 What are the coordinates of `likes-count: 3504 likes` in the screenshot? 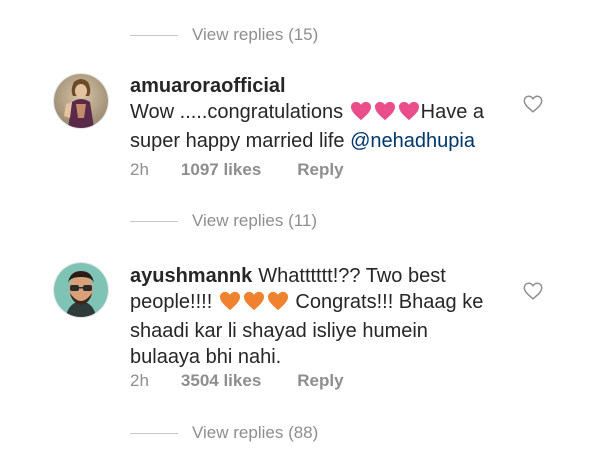 It's located at (221, 381).